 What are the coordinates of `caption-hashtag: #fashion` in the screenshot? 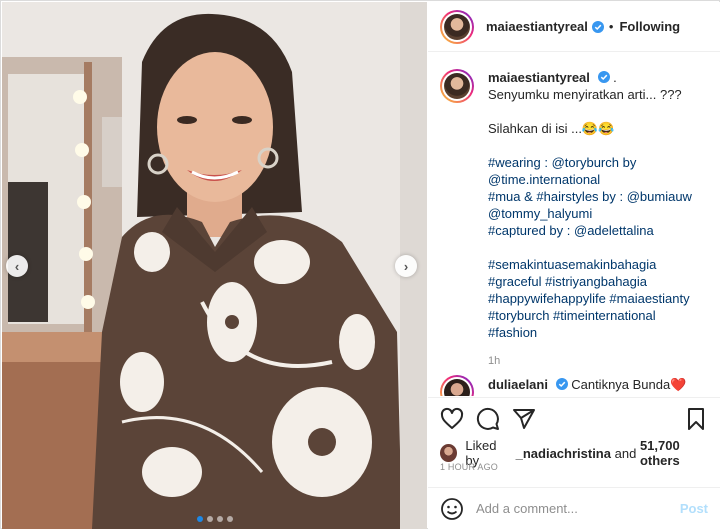 It's located at (598, 332).